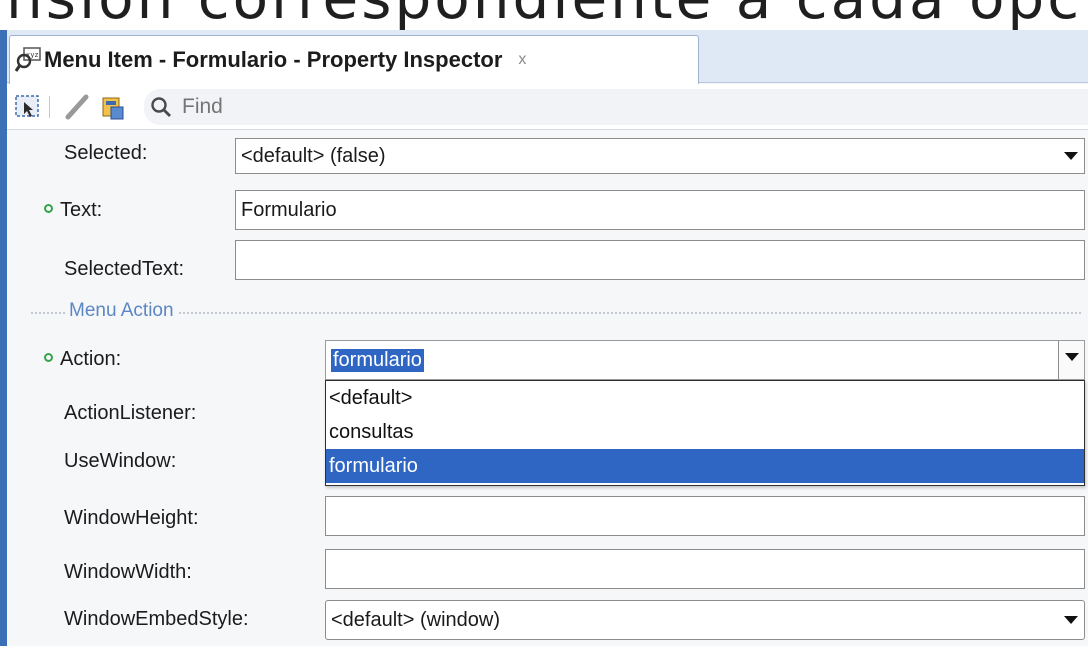  Describe the element at coordinates (3, 338) in the screenshot. I see `window-frame-edge` at that location.